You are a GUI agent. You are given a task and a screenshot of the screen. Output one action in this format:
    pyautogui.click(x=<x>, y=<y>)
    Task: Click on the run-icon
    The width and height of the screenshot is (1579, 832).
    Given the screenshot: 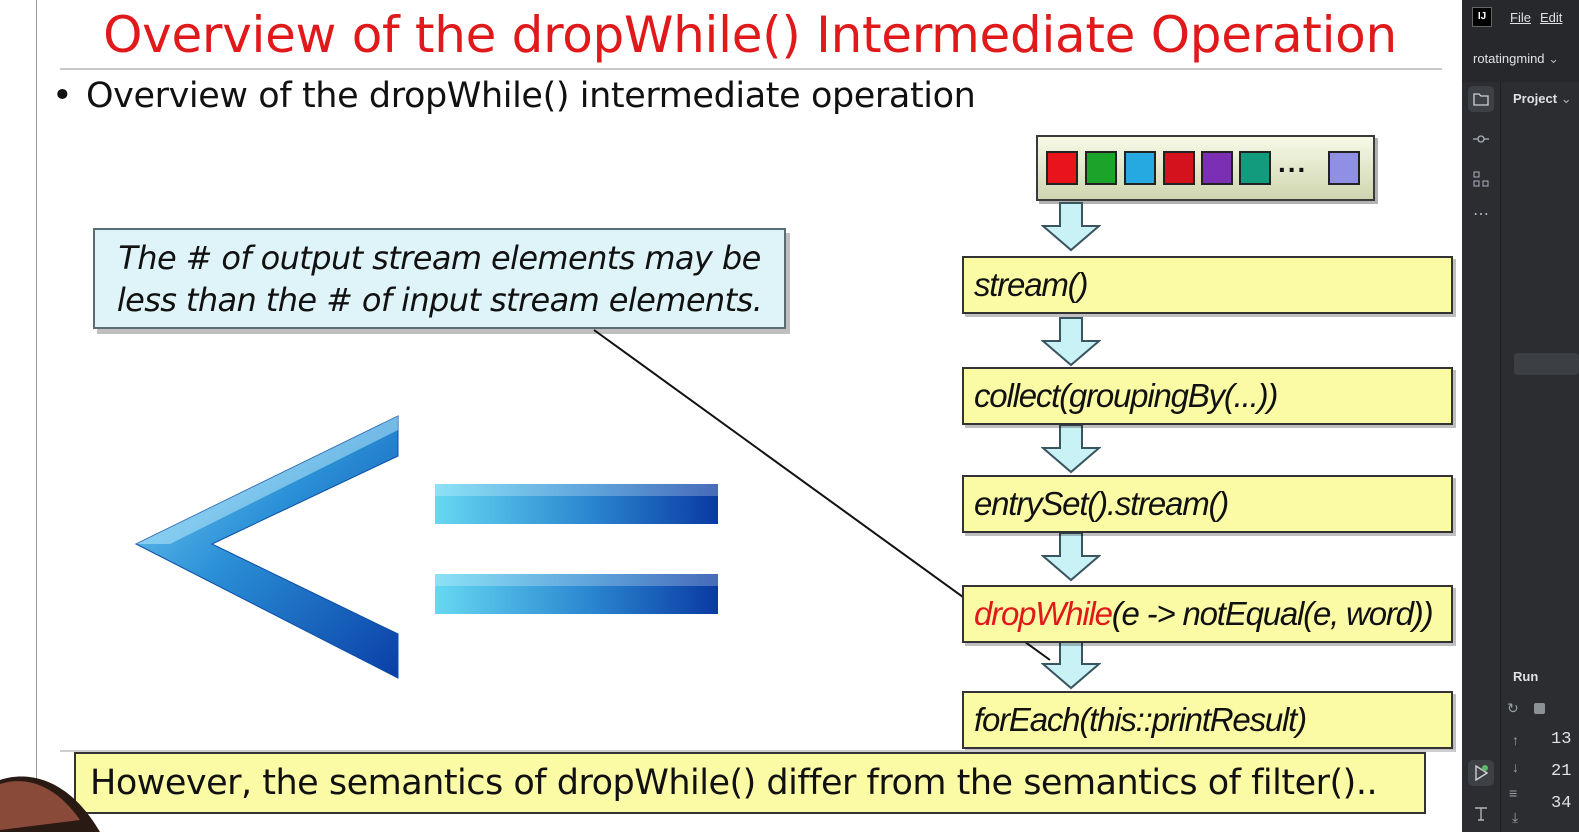 What is the action you would take?
    pyautogui.click(x=1481, y=773)
    